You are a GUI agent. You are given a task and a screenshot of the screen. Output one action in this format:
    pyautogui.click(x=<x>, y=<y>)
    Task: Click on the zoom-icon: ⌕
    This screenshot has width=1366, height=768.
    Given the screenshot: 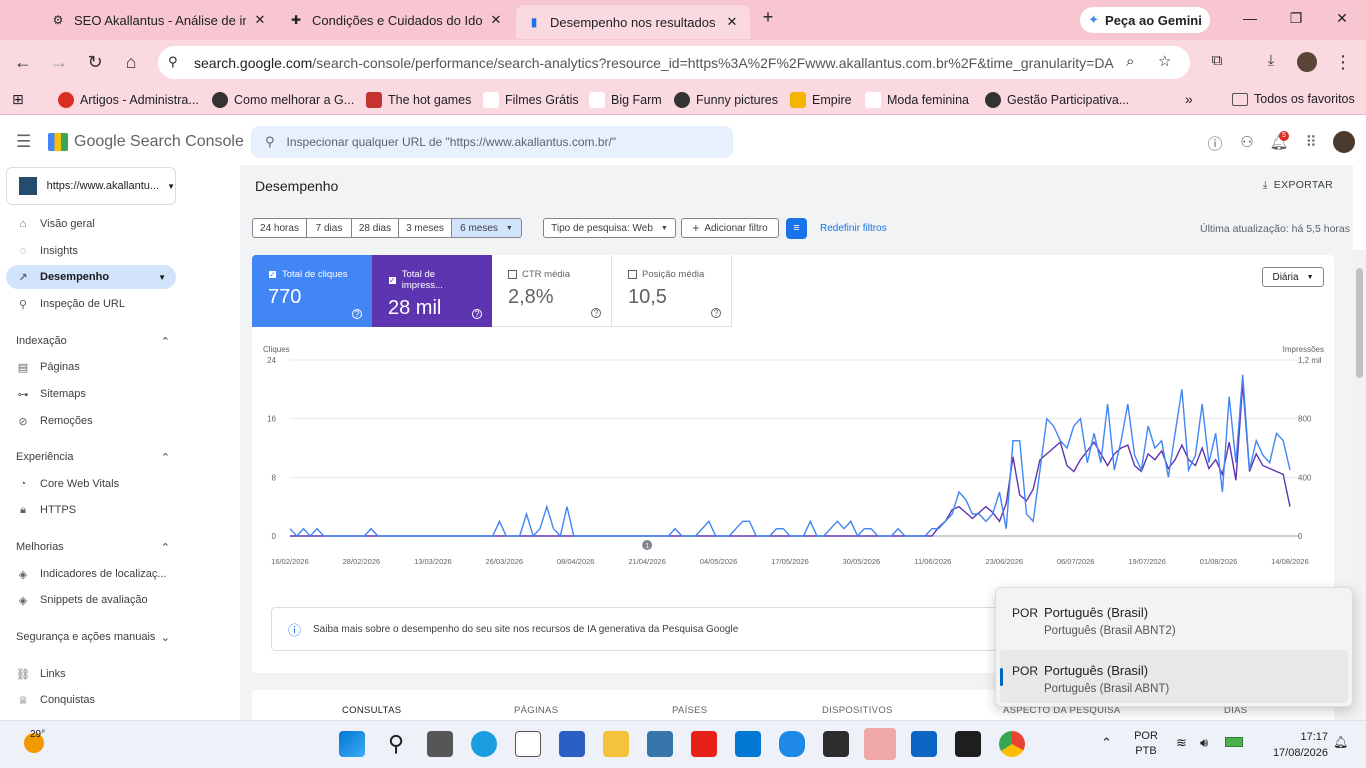 What is the action you would take?
    pyautogui.click(x=1130, y=61)
    